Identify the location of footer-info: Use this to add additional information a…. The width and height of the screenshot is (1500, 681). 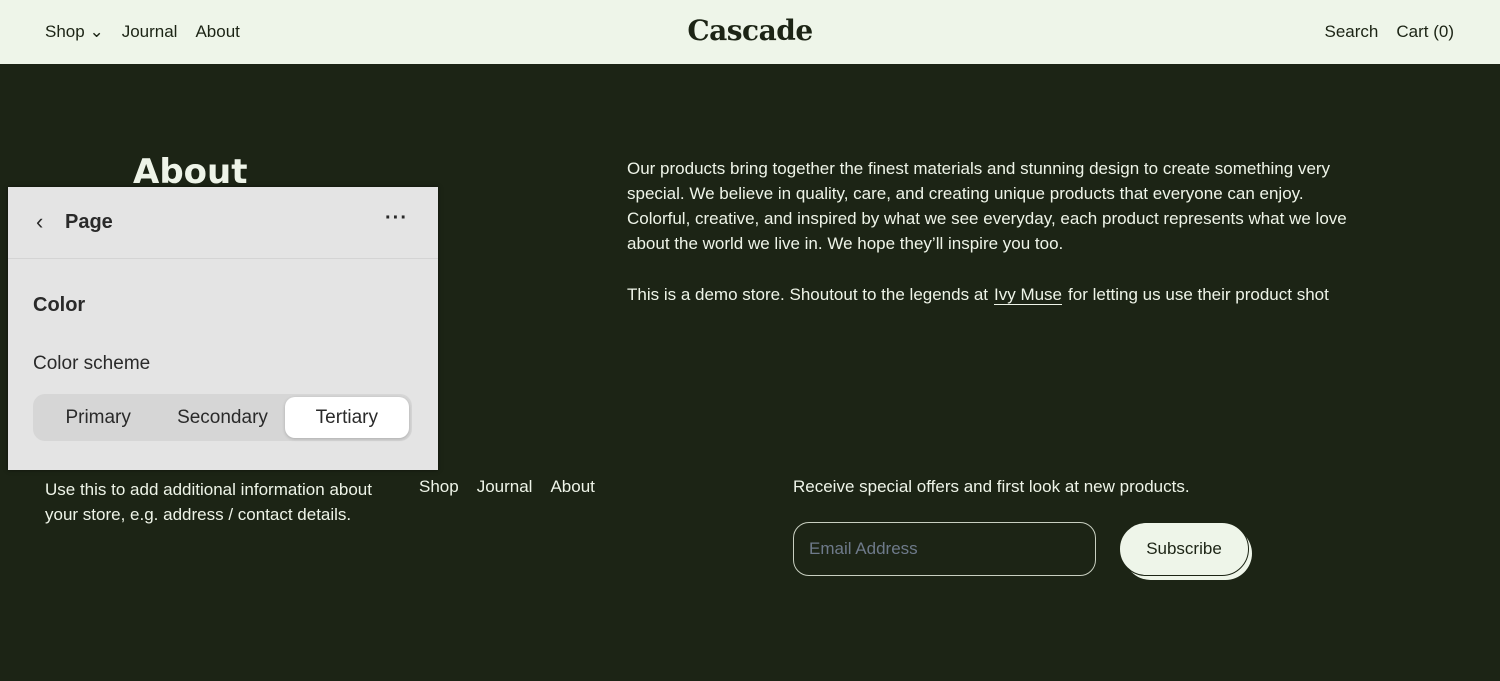
(208, 502).